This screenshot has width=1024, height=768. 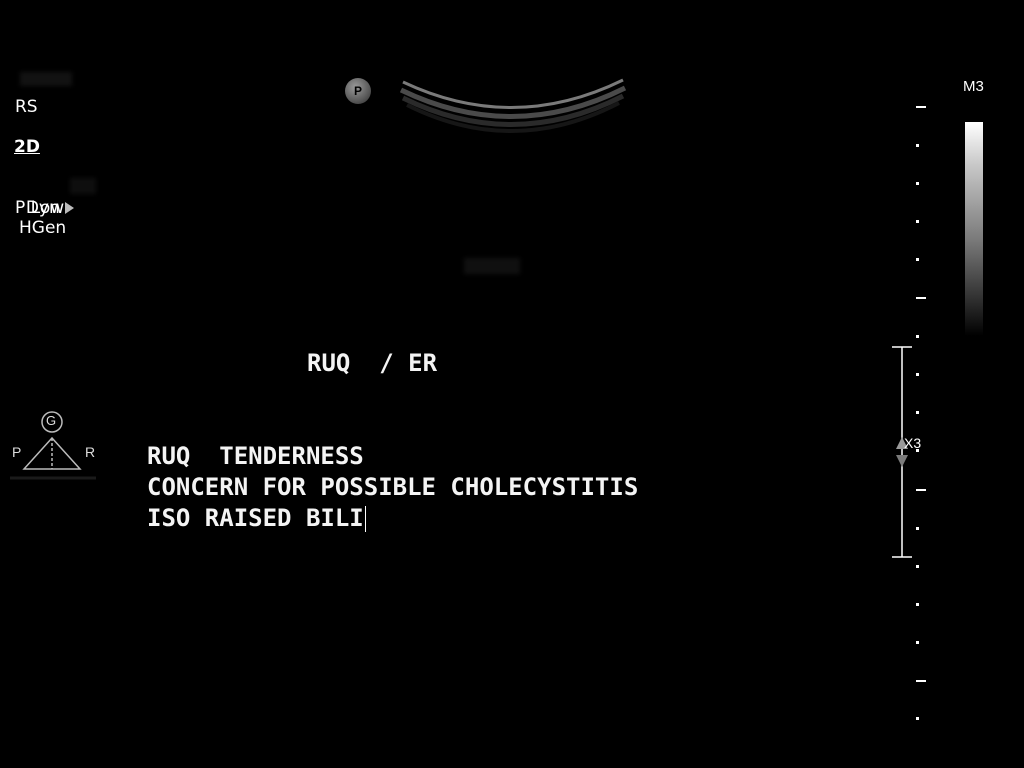 I want to click on annotation-line-2: CONCERN FOR POSSIBLE CHOLECYSTITIS, so click(x=393, y=487).